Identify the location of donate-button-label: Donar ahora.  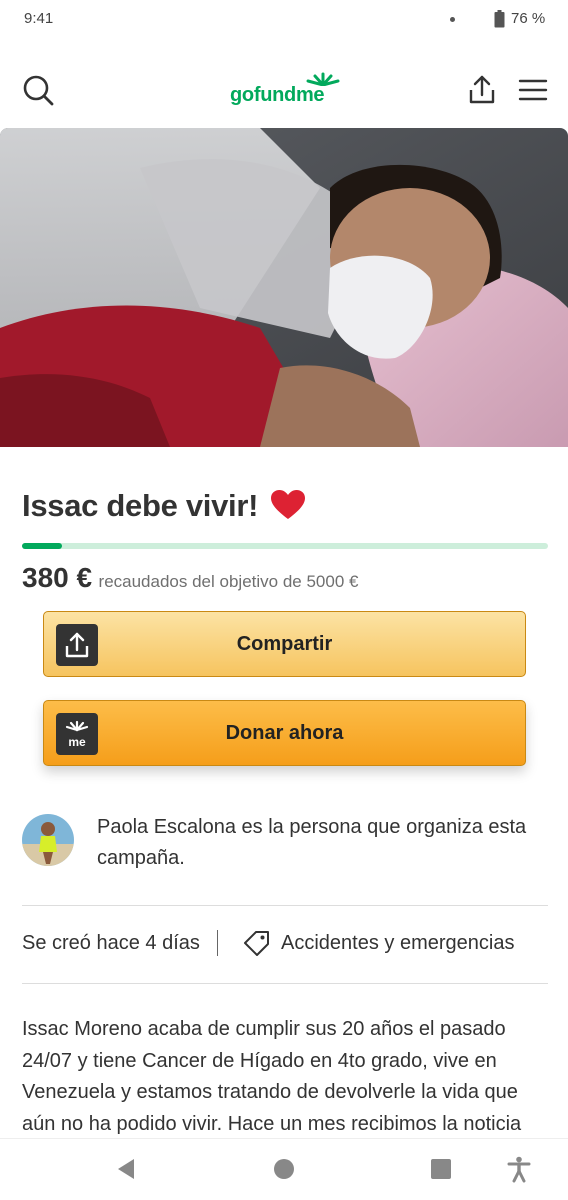
(284, 733).